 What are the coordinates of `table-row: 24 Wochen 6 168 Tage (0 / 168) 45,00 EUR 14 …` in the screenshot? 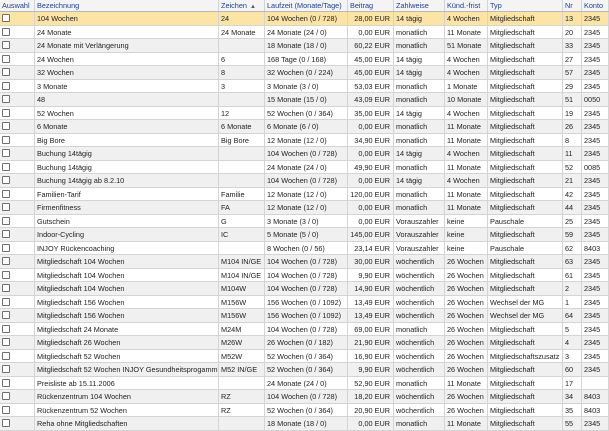 It's located at (304, 59).